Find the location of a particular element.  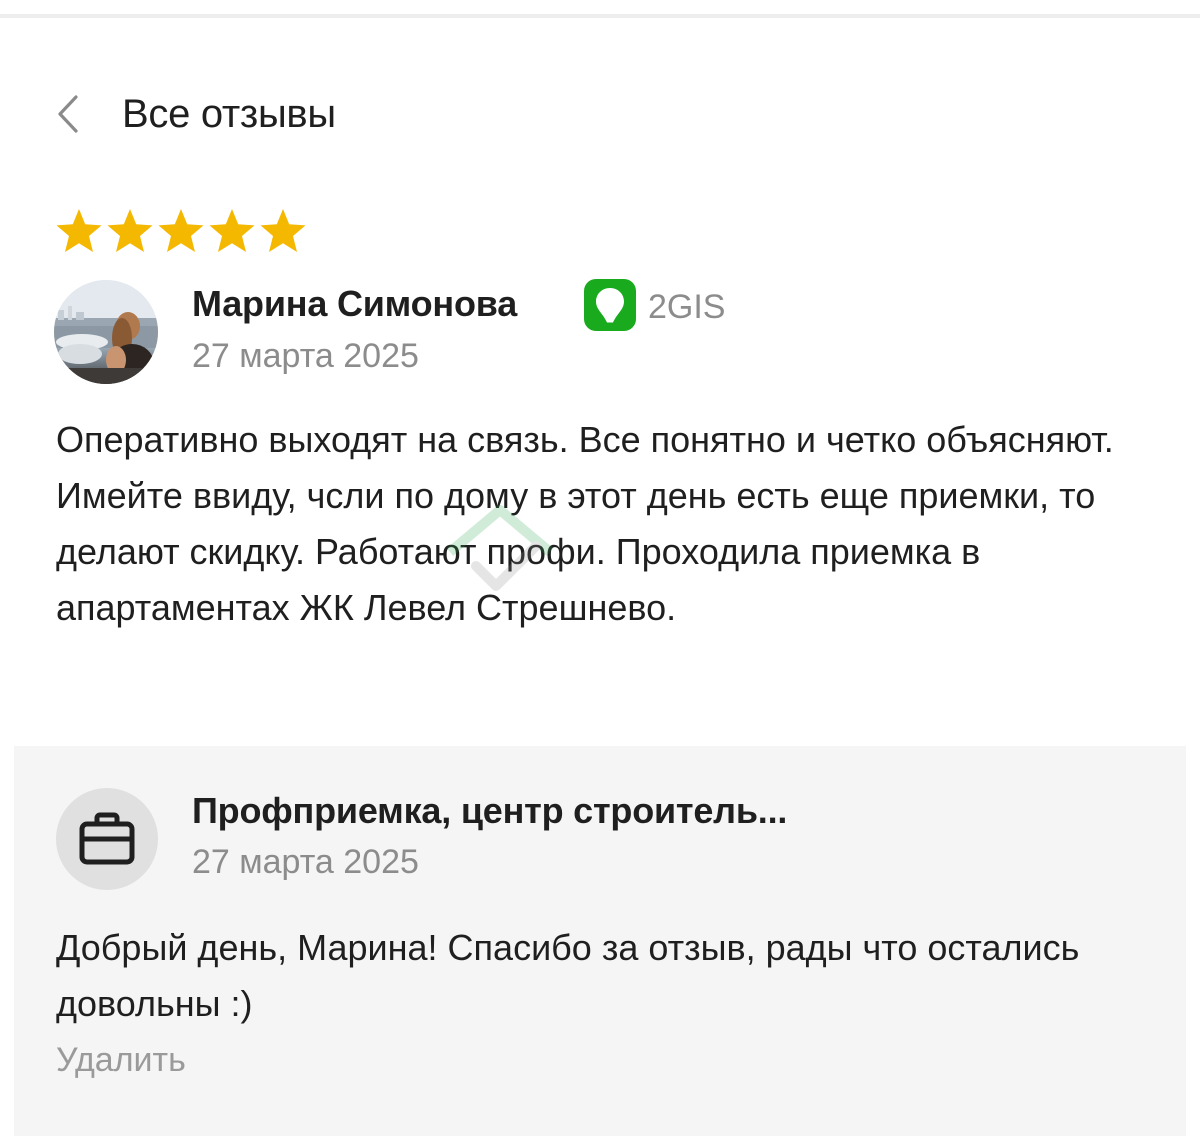

page-title: Все отзывы is located at coordinates (229, 114).